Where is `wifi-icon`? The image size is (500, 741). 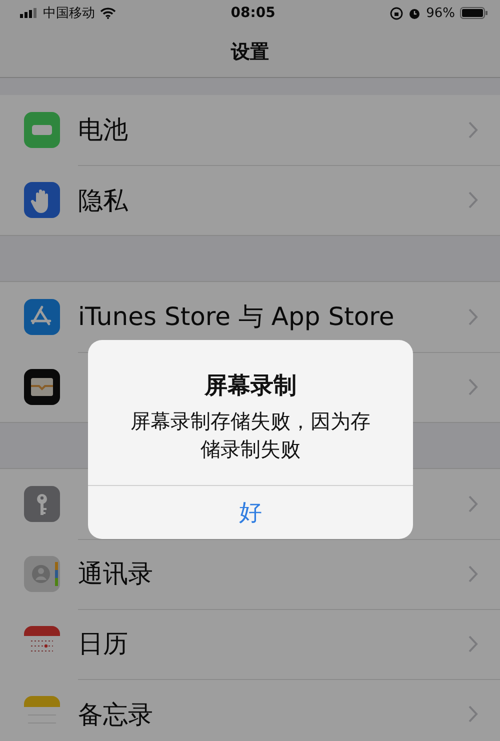
wifi-icon is located at coordinates (108, 13).